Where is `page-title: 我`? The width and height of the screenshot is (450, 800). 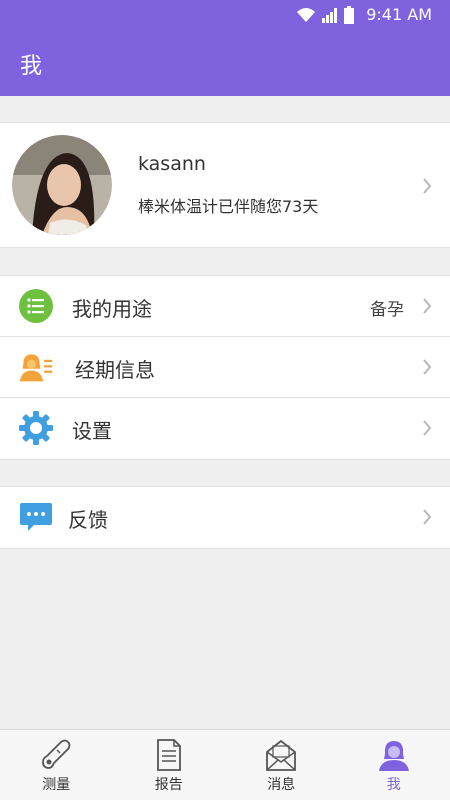
page-title: 我 is located at coordinates (31, 66).